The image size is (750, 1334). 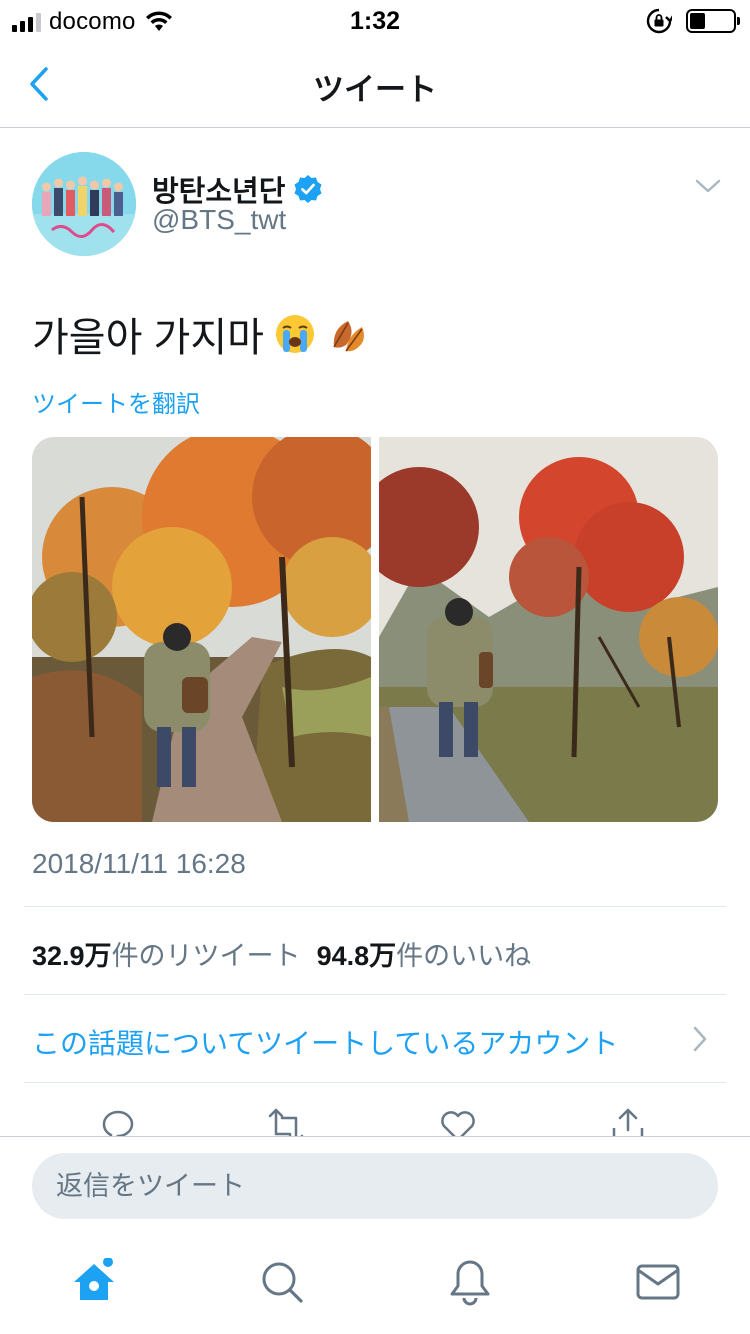 I want to click on tweet-text: 가을아 가지마, so click(x=200, y=334).